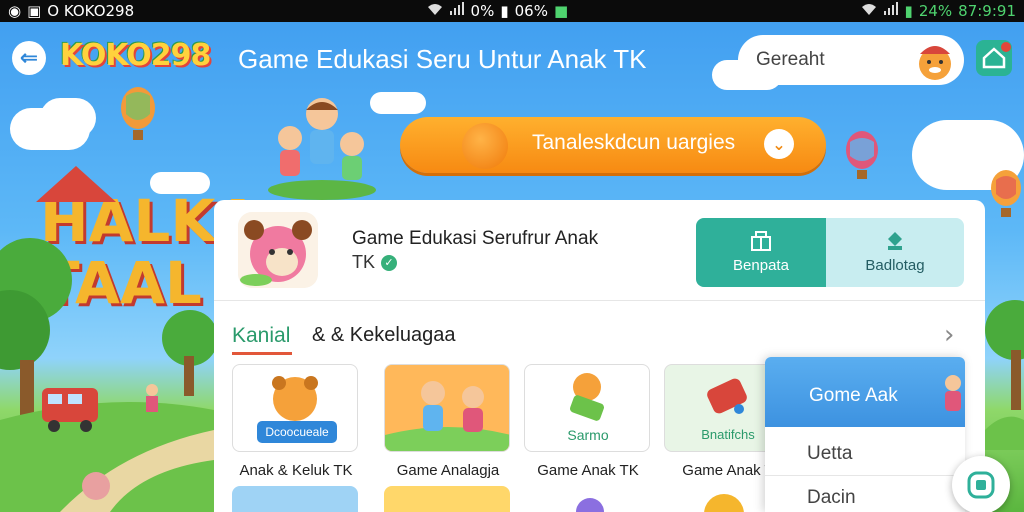 This screenshot has height=512, width=1024. I want to click on tile-inner-label: Dcoocueale, so click(297, 432).